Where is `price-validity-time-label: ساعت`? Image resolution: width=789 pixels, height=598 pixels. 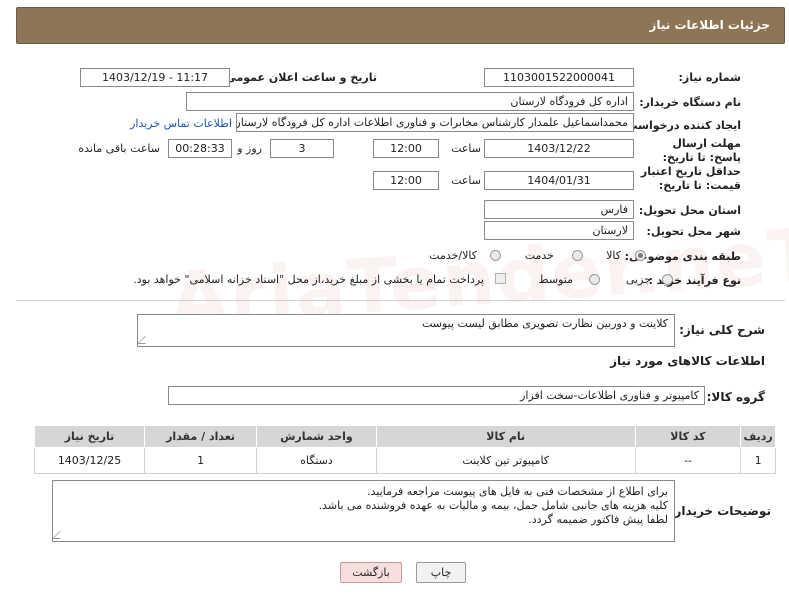 price-validity-time-label: ساعت is located at coordinates (466, 180).